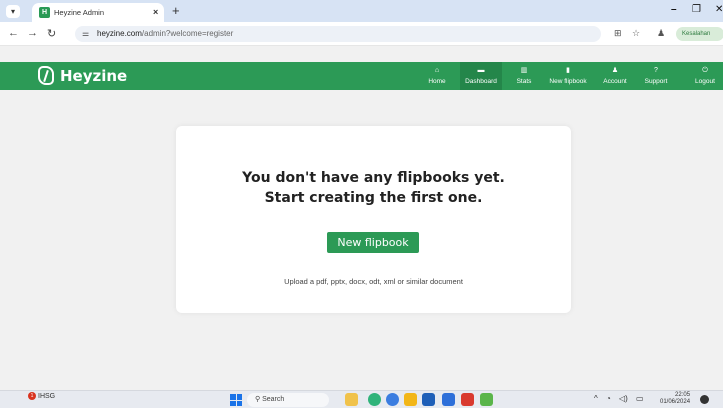 This screenshot has width=723, height=408. Describe the element at coordinates (46, 75) in the screenshot. I see `heyzine-logo-icon` at that location.